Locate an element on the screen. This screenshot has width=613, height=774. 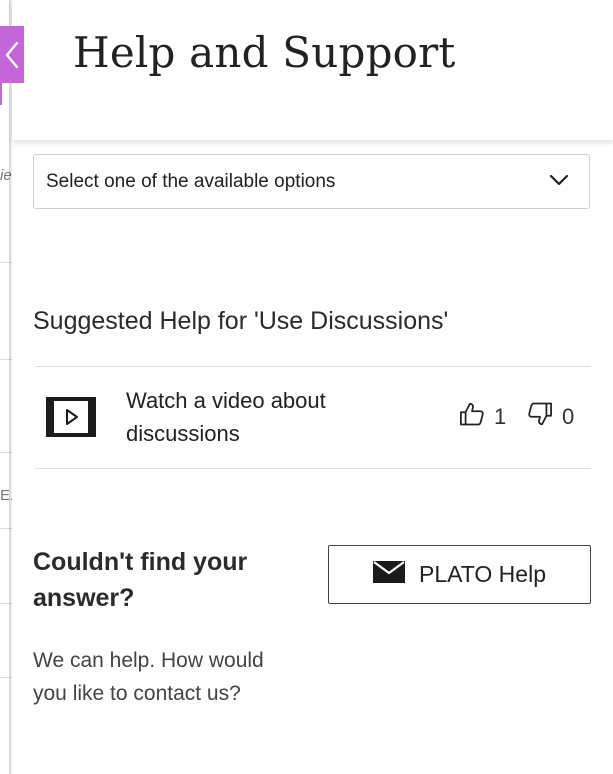
thumbs-down-count: 0 is located at coordinates (568, 416).